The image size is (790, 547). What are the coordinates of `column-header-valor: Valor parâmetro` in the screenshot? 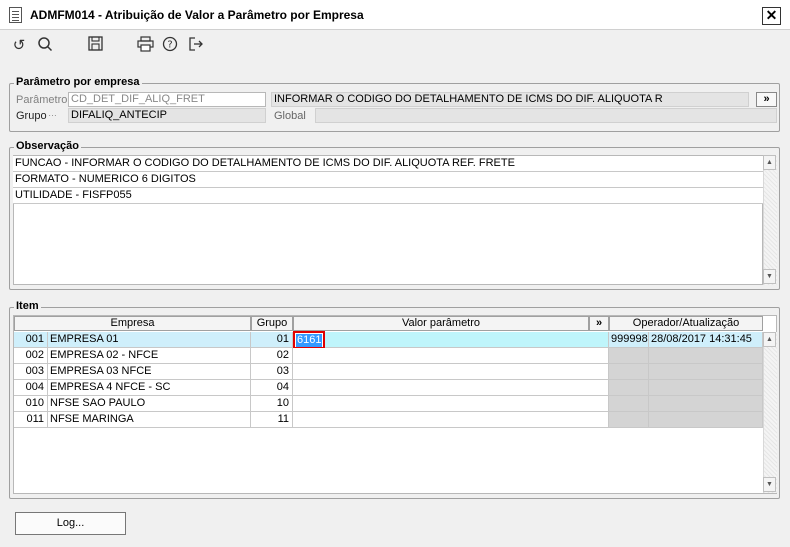 It's located at (441, 323).